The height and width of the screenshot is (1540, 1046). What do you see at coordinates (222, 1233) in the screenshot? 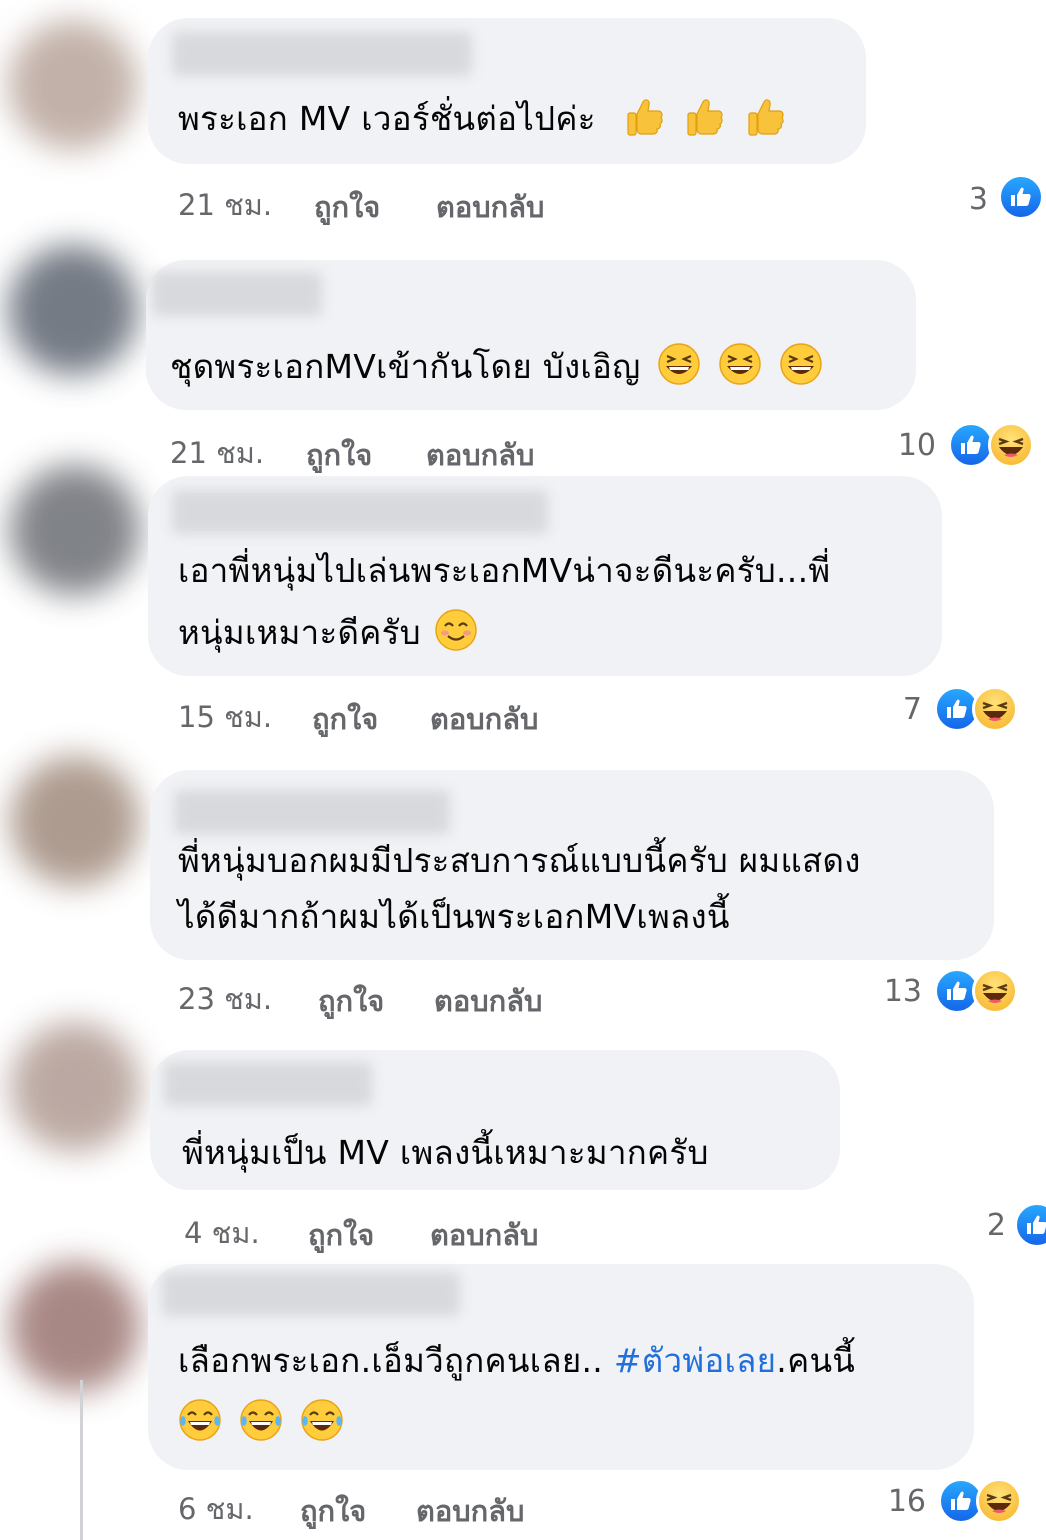
I see `comment-timestamp: 4 ชม.` at bounding box center [222, 1233].